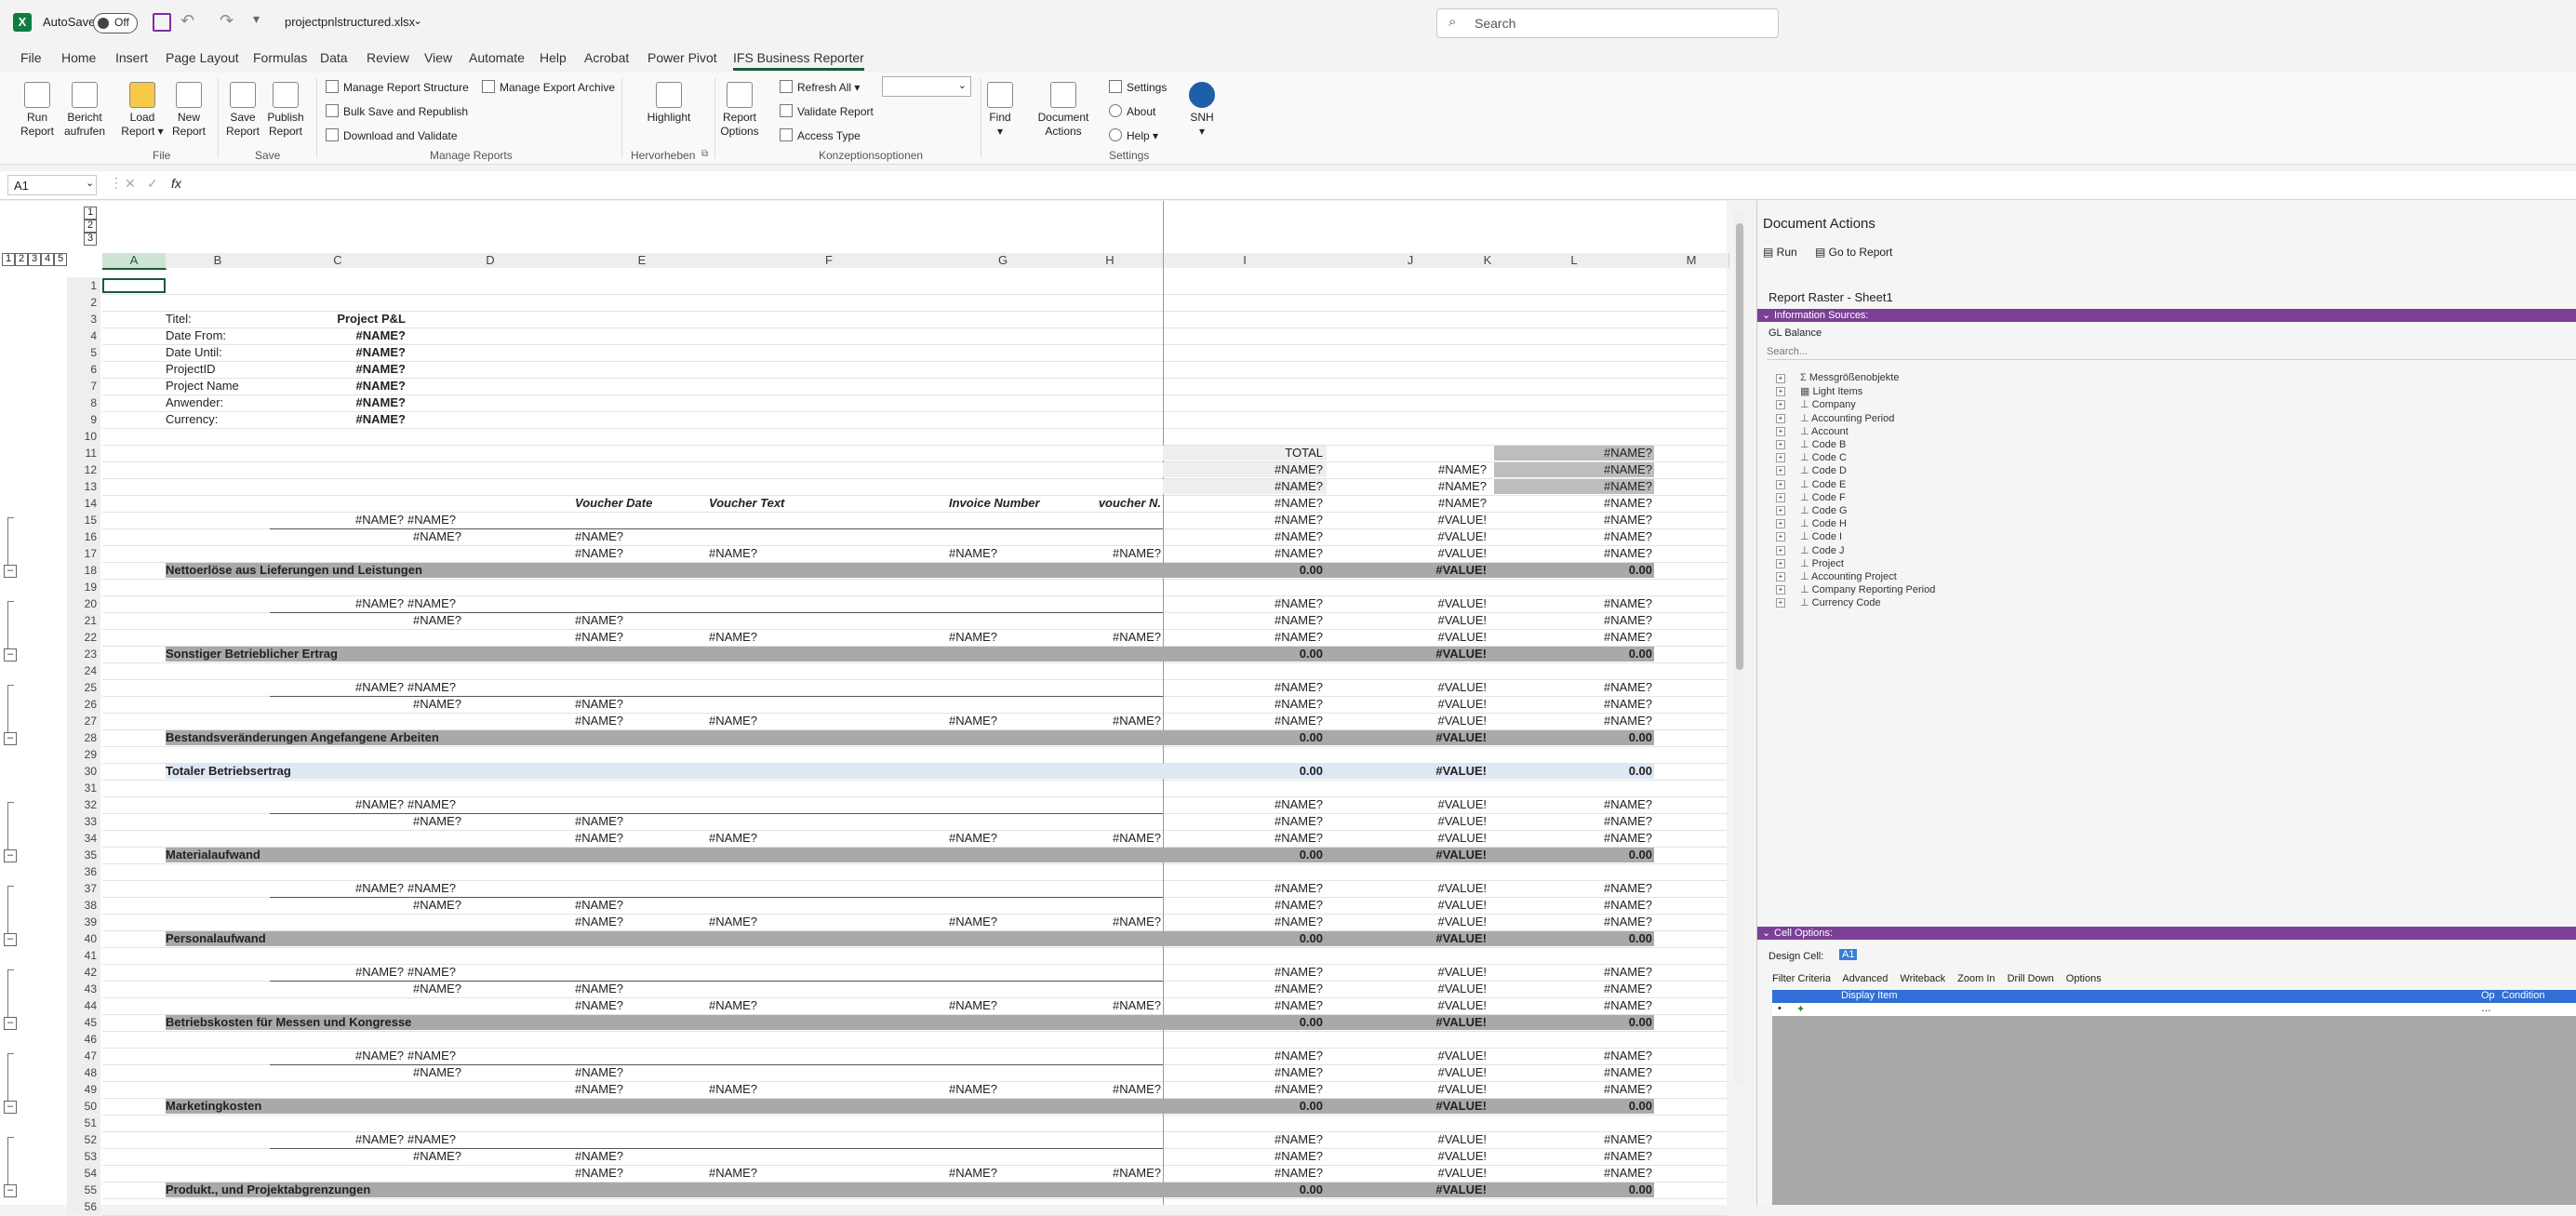 The image size is (2576, 1216). Describe the element at coordinates (2166, 315) in the screenshot. I see `information-sources-bar: ⌄ Information Sources:` at that location.